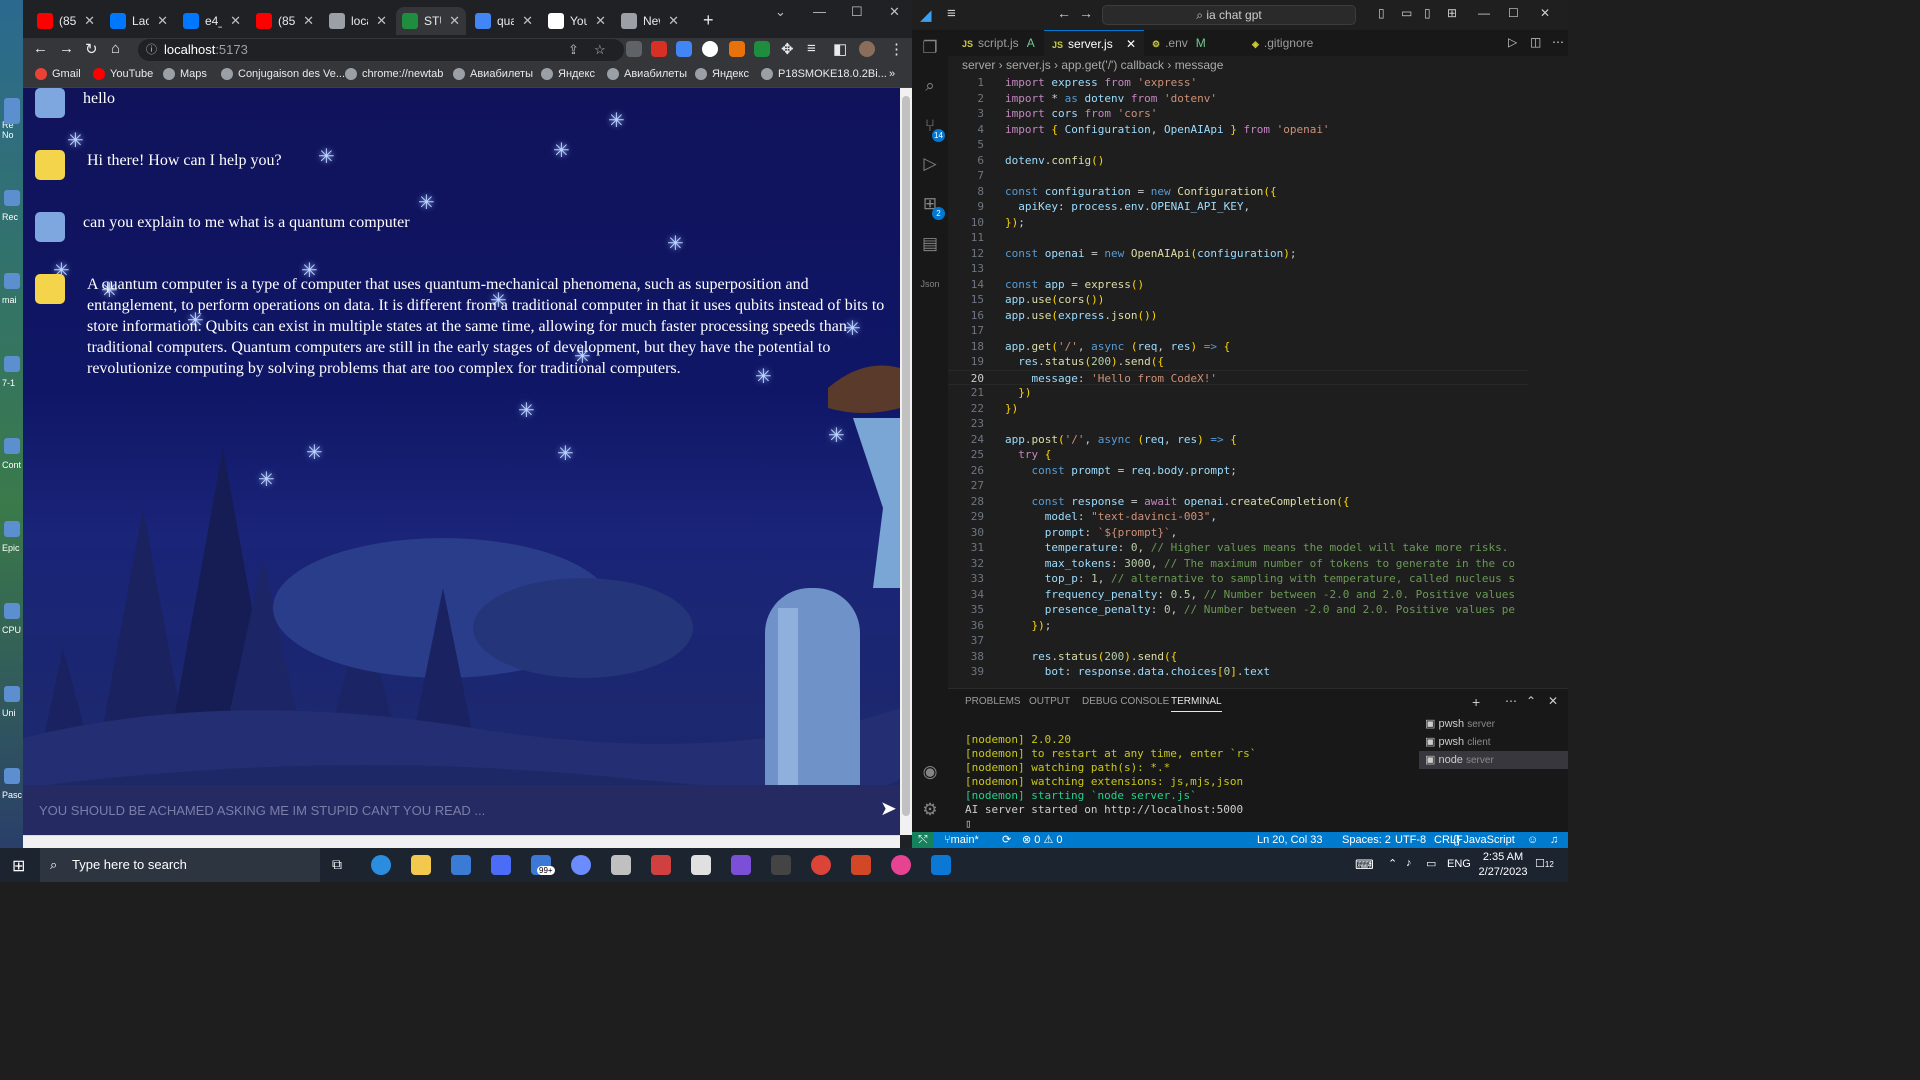 The image size is (1920, 1080). I want to click on code-line: 3 import cors from 'cors', so click(1238, 114).